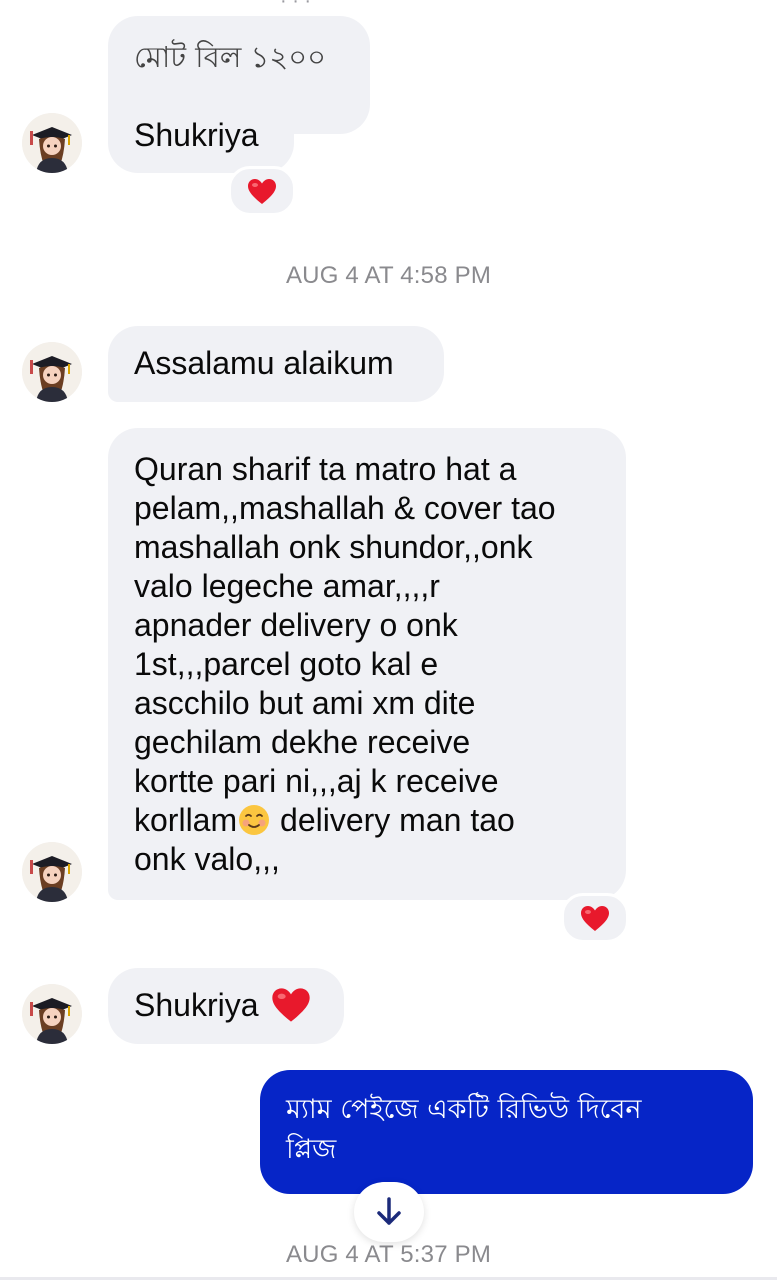  I want to click on message-line: korllam delivery man tao, so click(367, 820).